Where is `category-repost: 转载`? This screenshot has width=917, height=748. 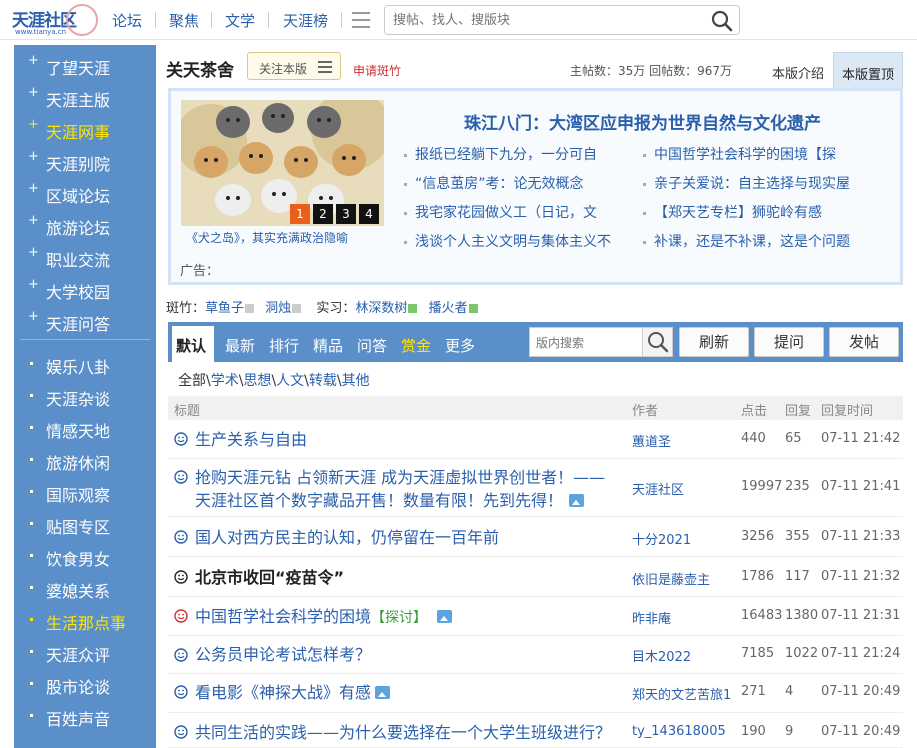 category-repost: 转载 is located at coordinates (323, 381).